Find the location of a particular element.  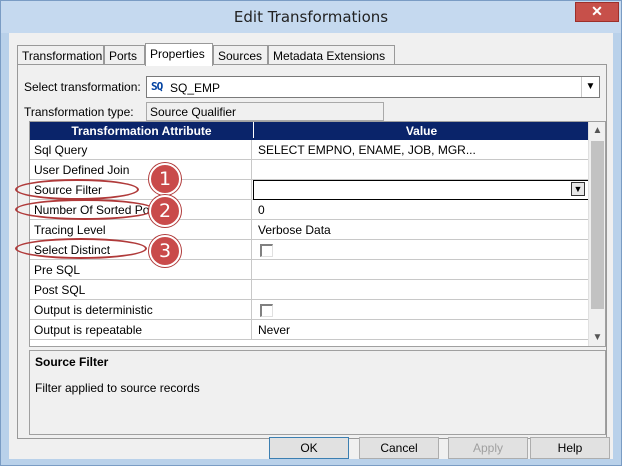

close-button: ✕ is located at coordinates (597, 12).